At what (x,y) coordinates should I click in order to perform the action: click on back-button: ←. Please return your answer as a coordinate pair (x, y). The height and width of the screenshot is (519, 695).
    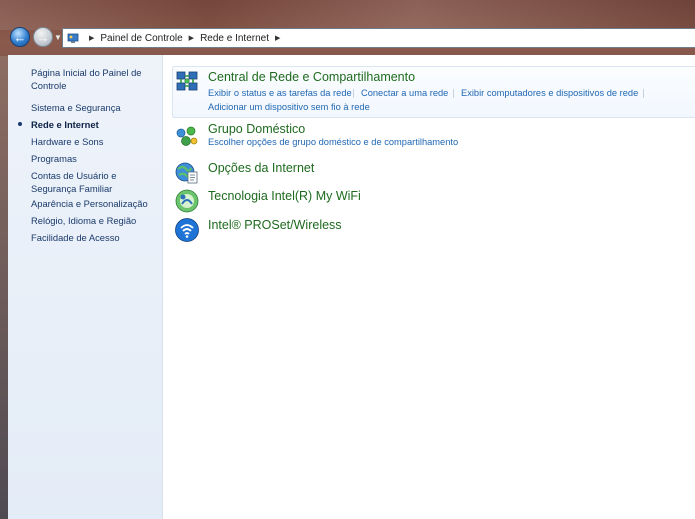
    Looking at the image, I should click on (20, 37).